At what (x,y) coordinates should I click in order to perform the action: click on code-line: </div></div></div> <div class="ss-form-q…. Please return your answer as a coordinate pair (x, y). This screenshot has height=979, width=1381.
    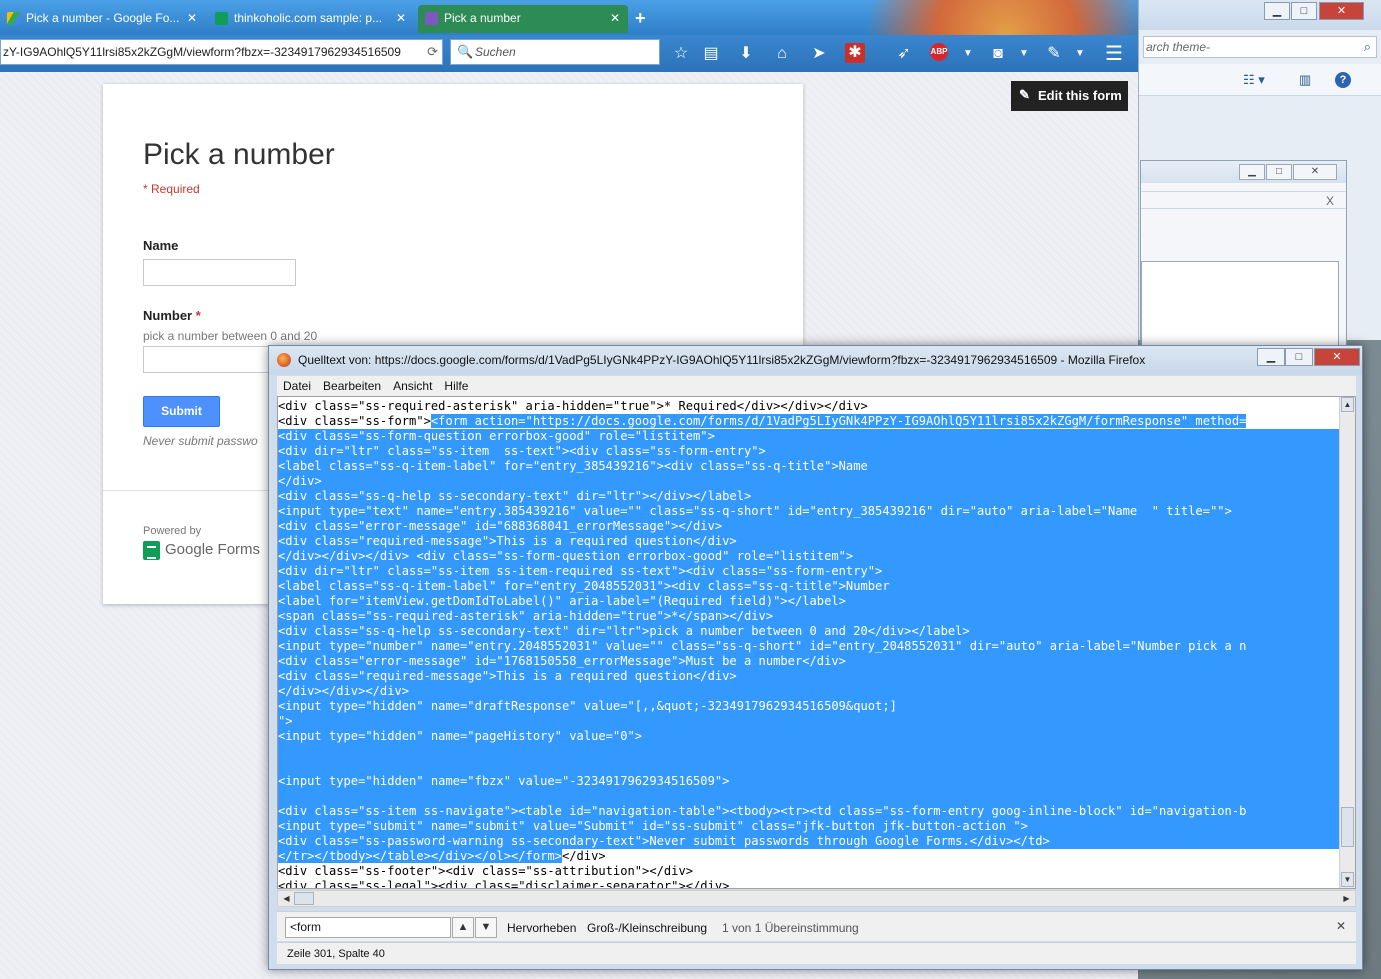
    Looking at the image, I should click on (809, 556).